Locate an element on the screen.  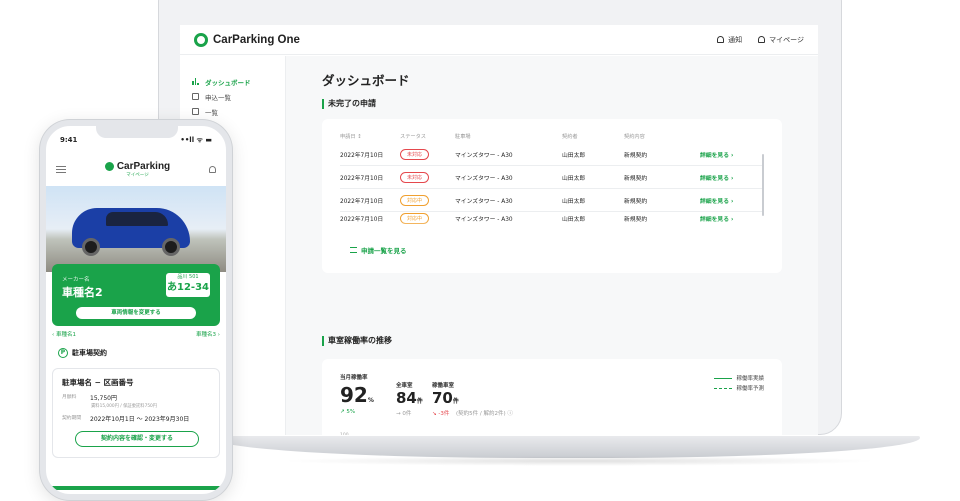
mobile-logo: CarParking マイページ is located at coordinates (137, 169).